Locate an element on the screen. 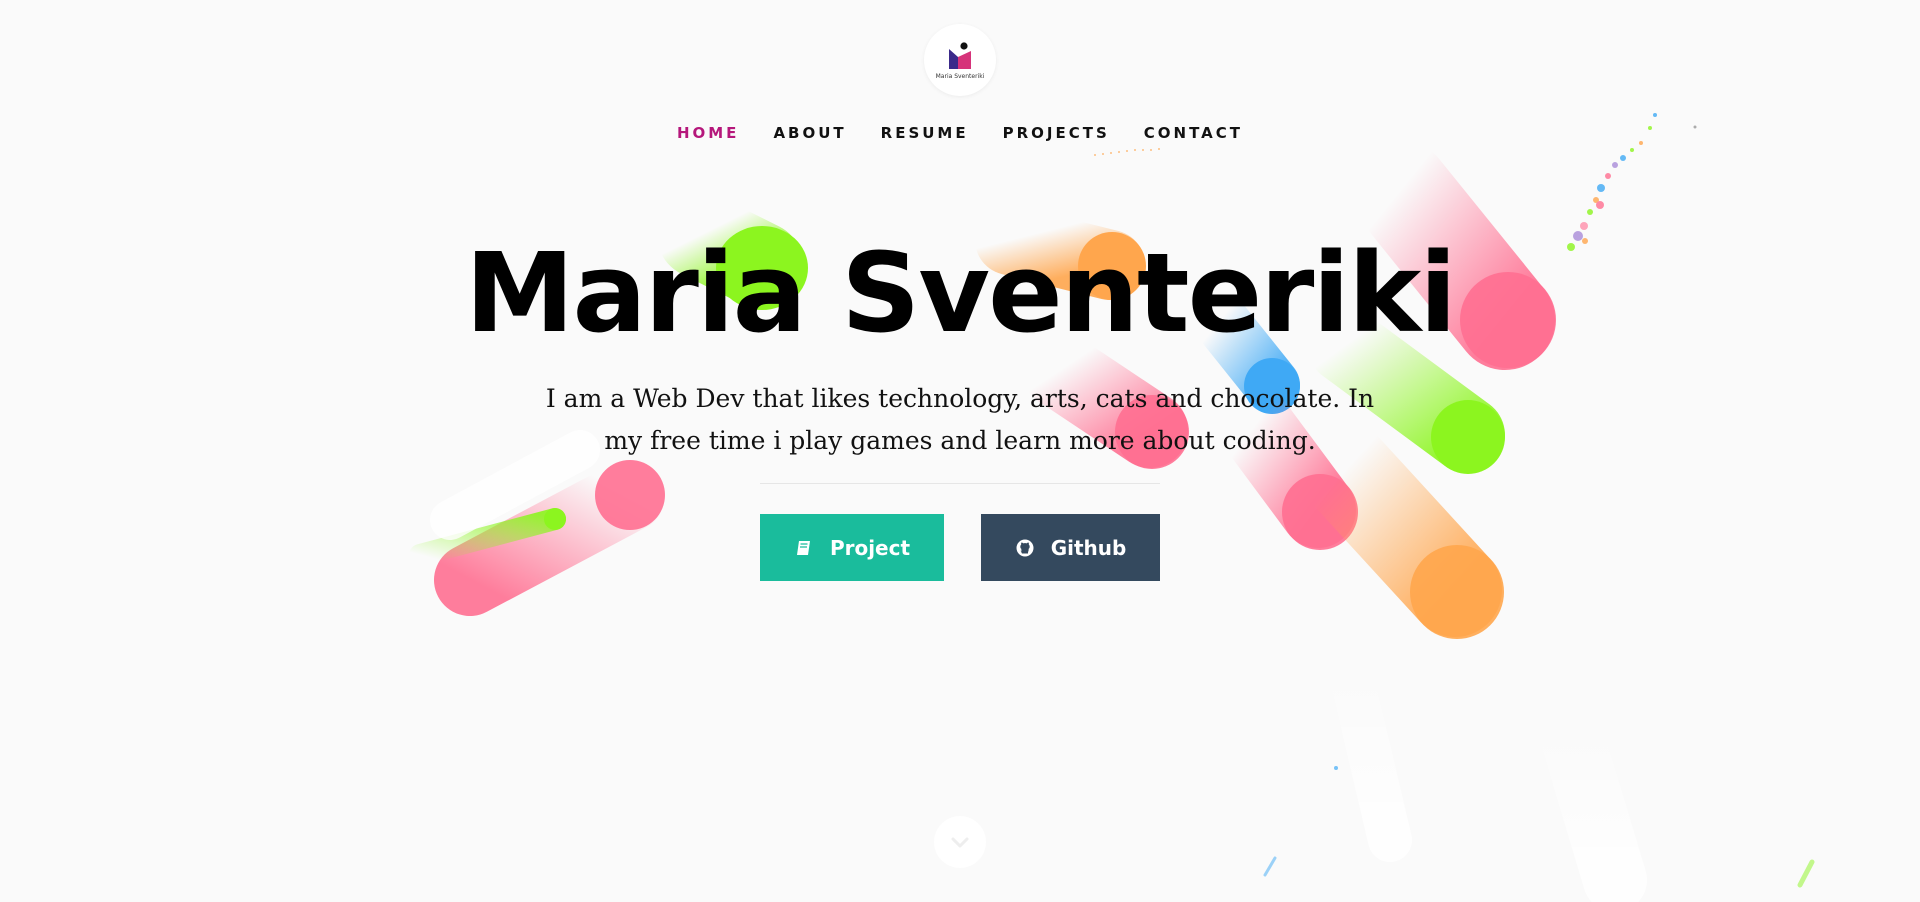 This screenshot has height=902, width=1920. logo-text: Maria Sventeriki is located at coordinates (960, 76).